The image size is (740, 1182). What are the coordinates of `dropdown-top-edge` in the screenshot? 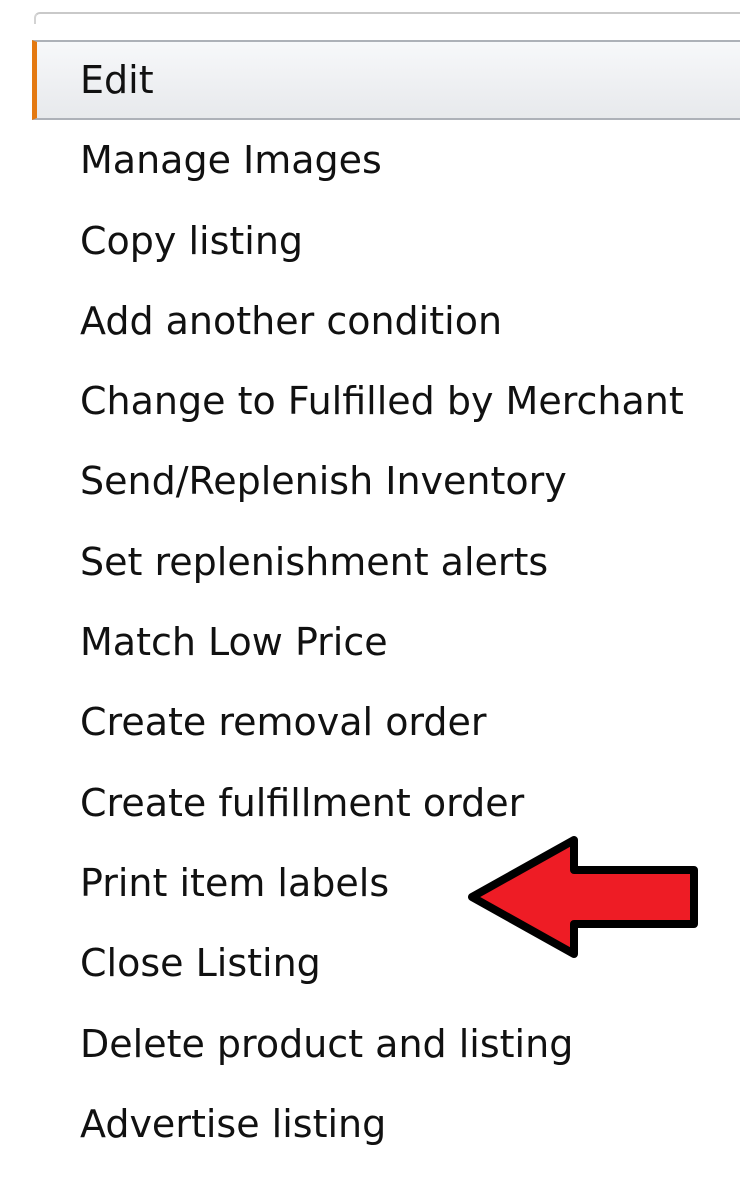 It's located at (387, 18).